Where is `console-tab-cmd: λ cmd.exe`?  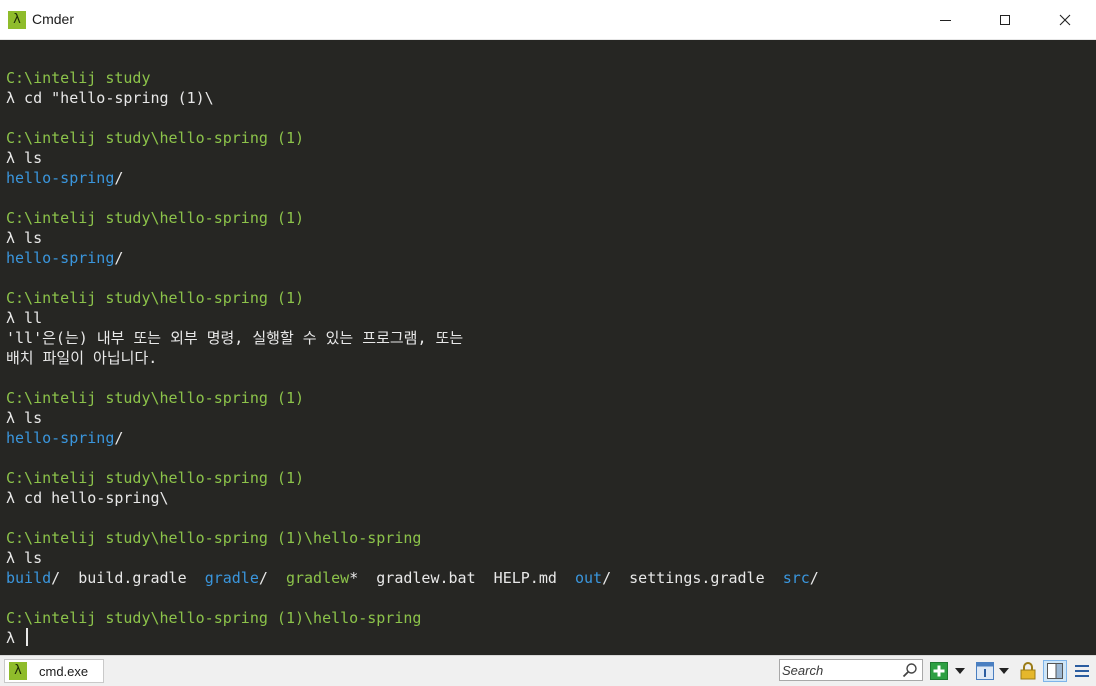 console-tab-cmd: λ cmd.exe is located at coordinates (54, 671).